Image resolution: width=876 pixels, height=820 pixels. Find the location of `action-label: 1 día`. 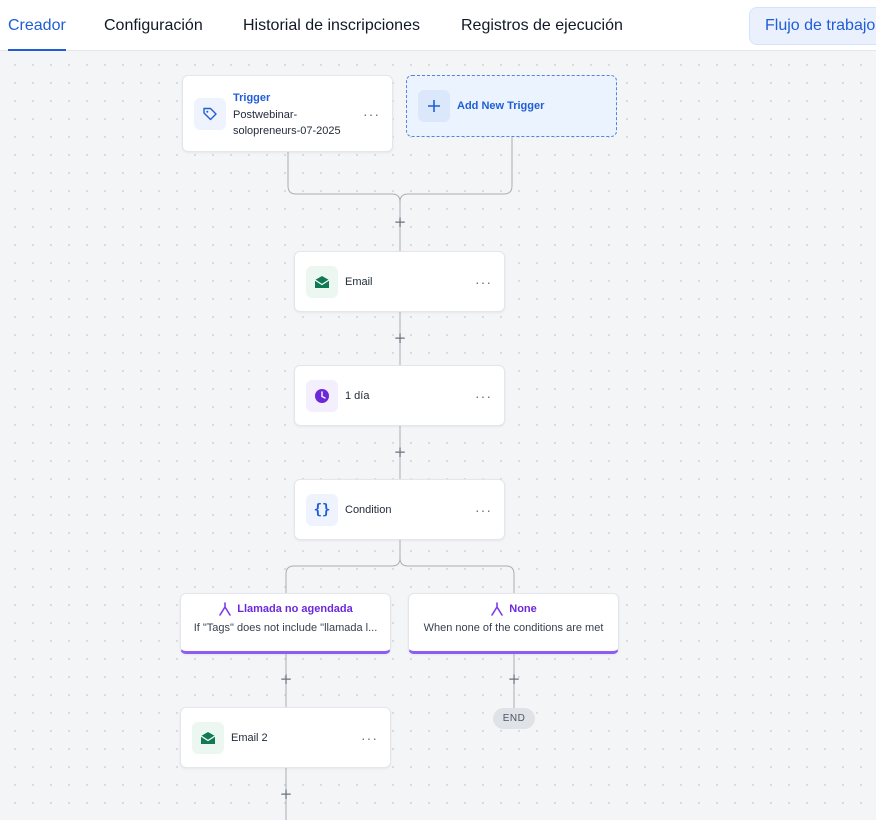

action-label: 1 día is located at coordinates (357, 395).